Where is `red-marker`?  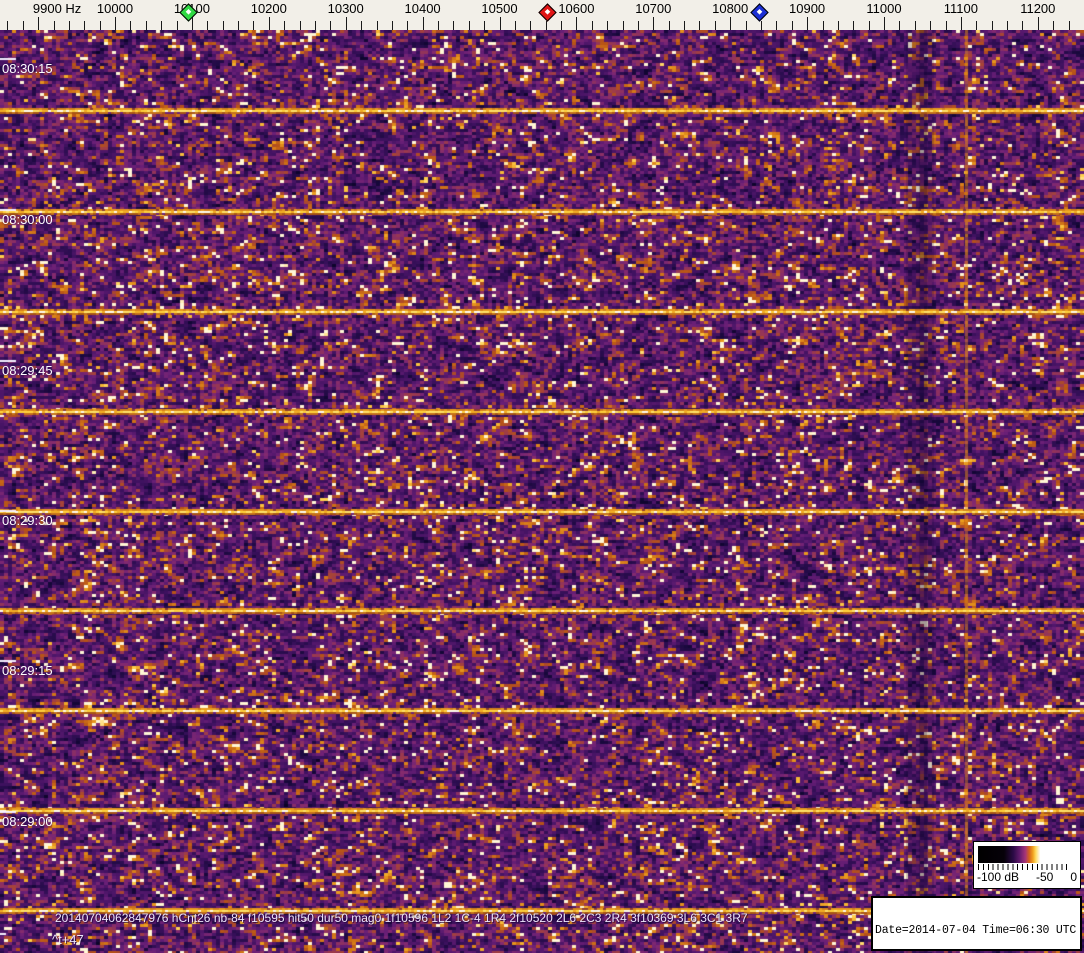
red-marker is located at coordinates (548, 12).